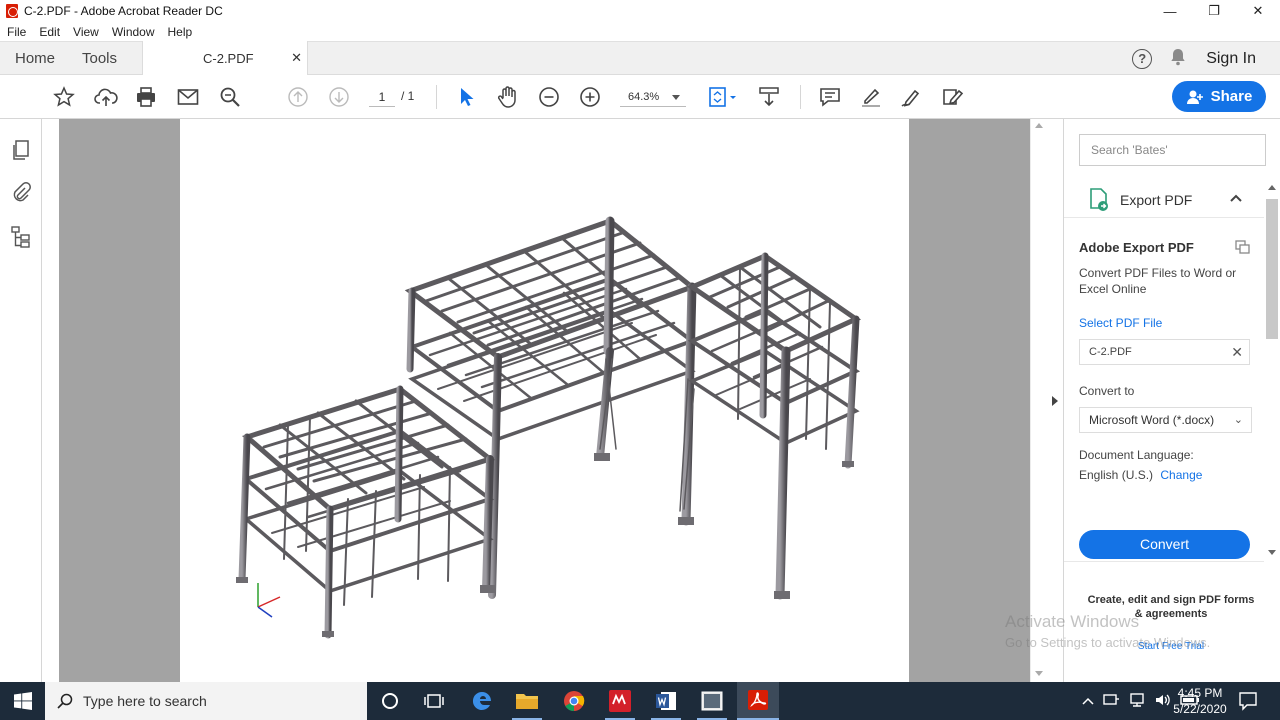  What do you see at coordinates (49, 32) in the screenshot?
I see `menu-edit: Edit` at bounding box center [49, 32].